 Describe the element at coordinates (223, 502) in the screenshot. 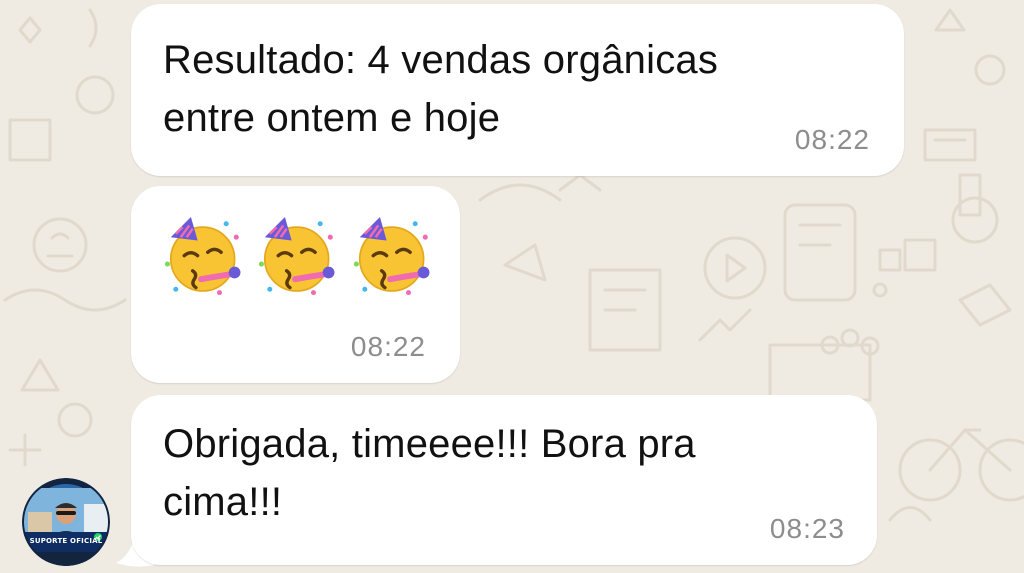

I see `message-line: cima!!!` at that location.